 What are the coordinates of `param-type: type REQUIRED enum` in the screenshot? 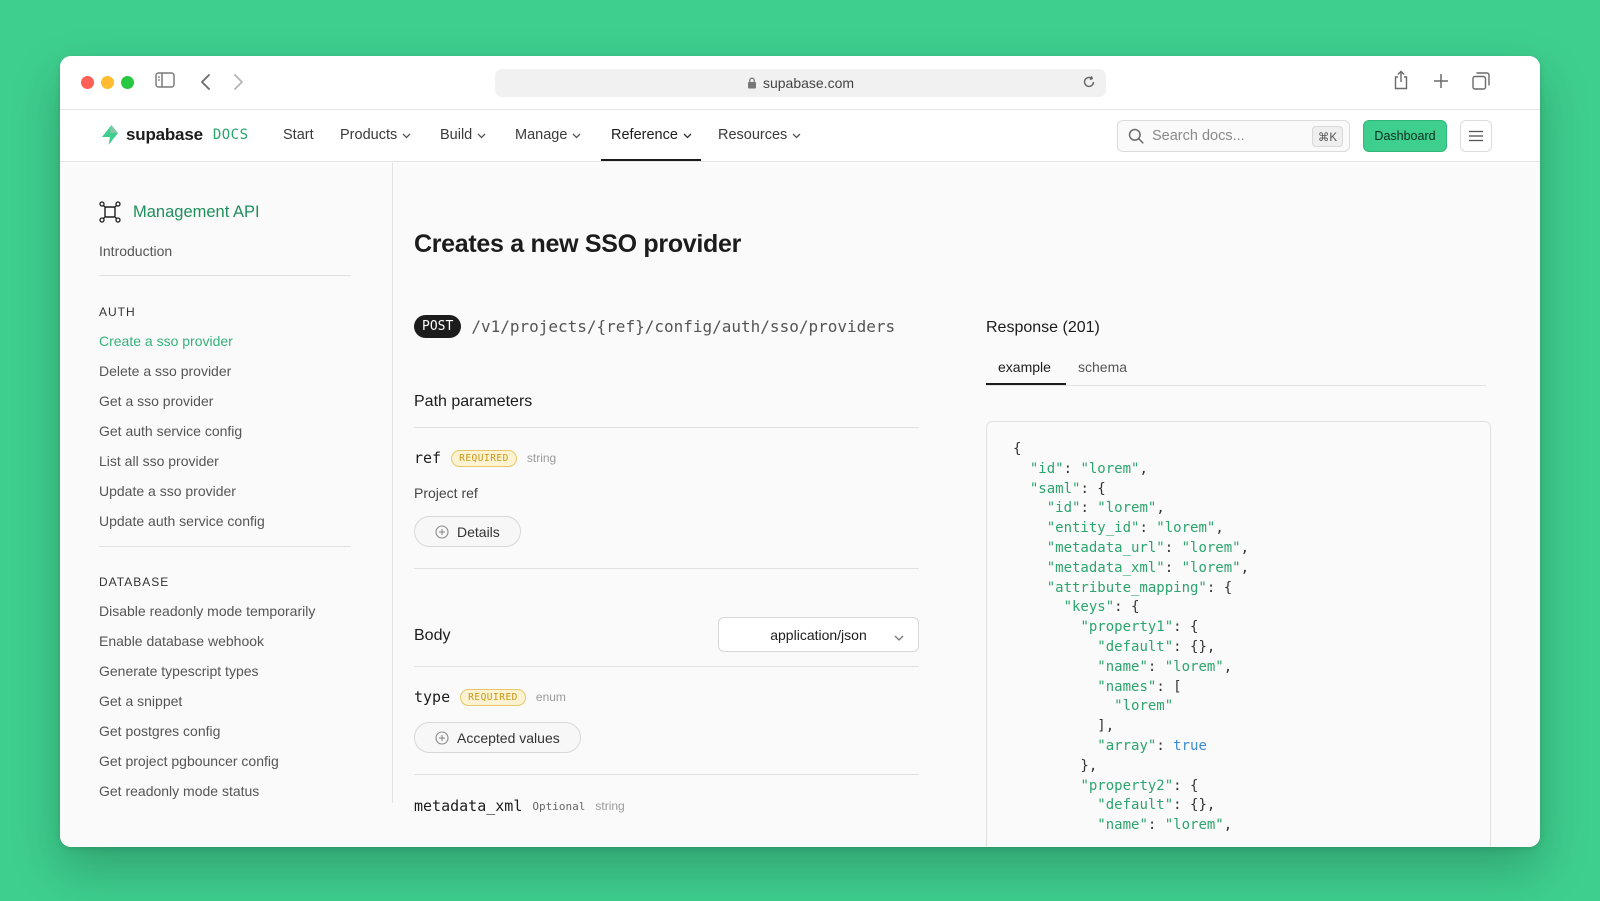 It's located at (490, 697).